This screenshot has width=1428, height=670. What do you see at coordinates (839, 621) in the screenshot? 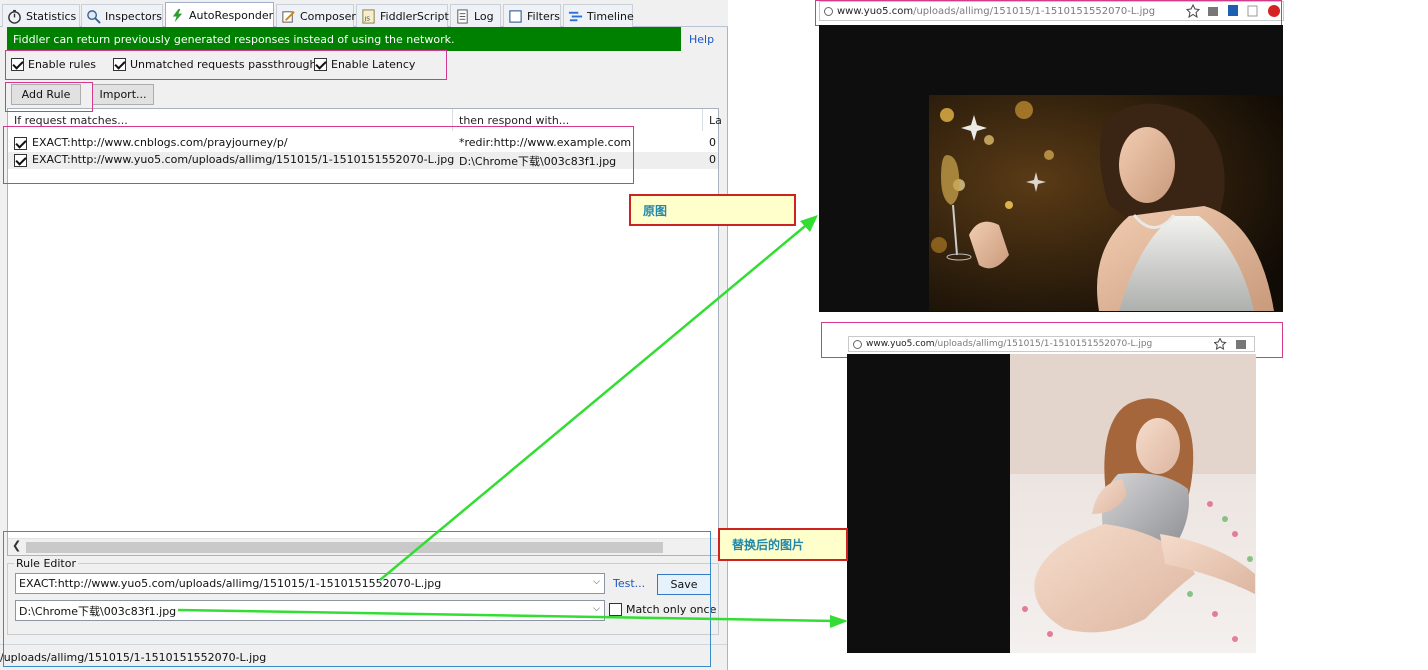
I see `arrowhead-icon` at bounding box center [839, 621].